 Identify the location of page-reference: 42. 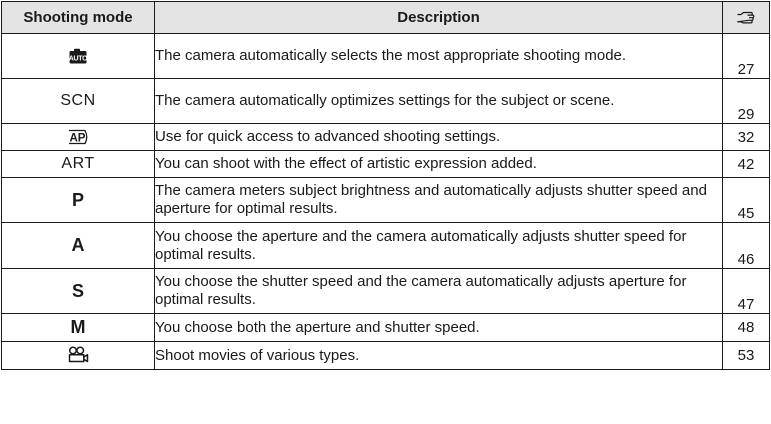
(746, 164).